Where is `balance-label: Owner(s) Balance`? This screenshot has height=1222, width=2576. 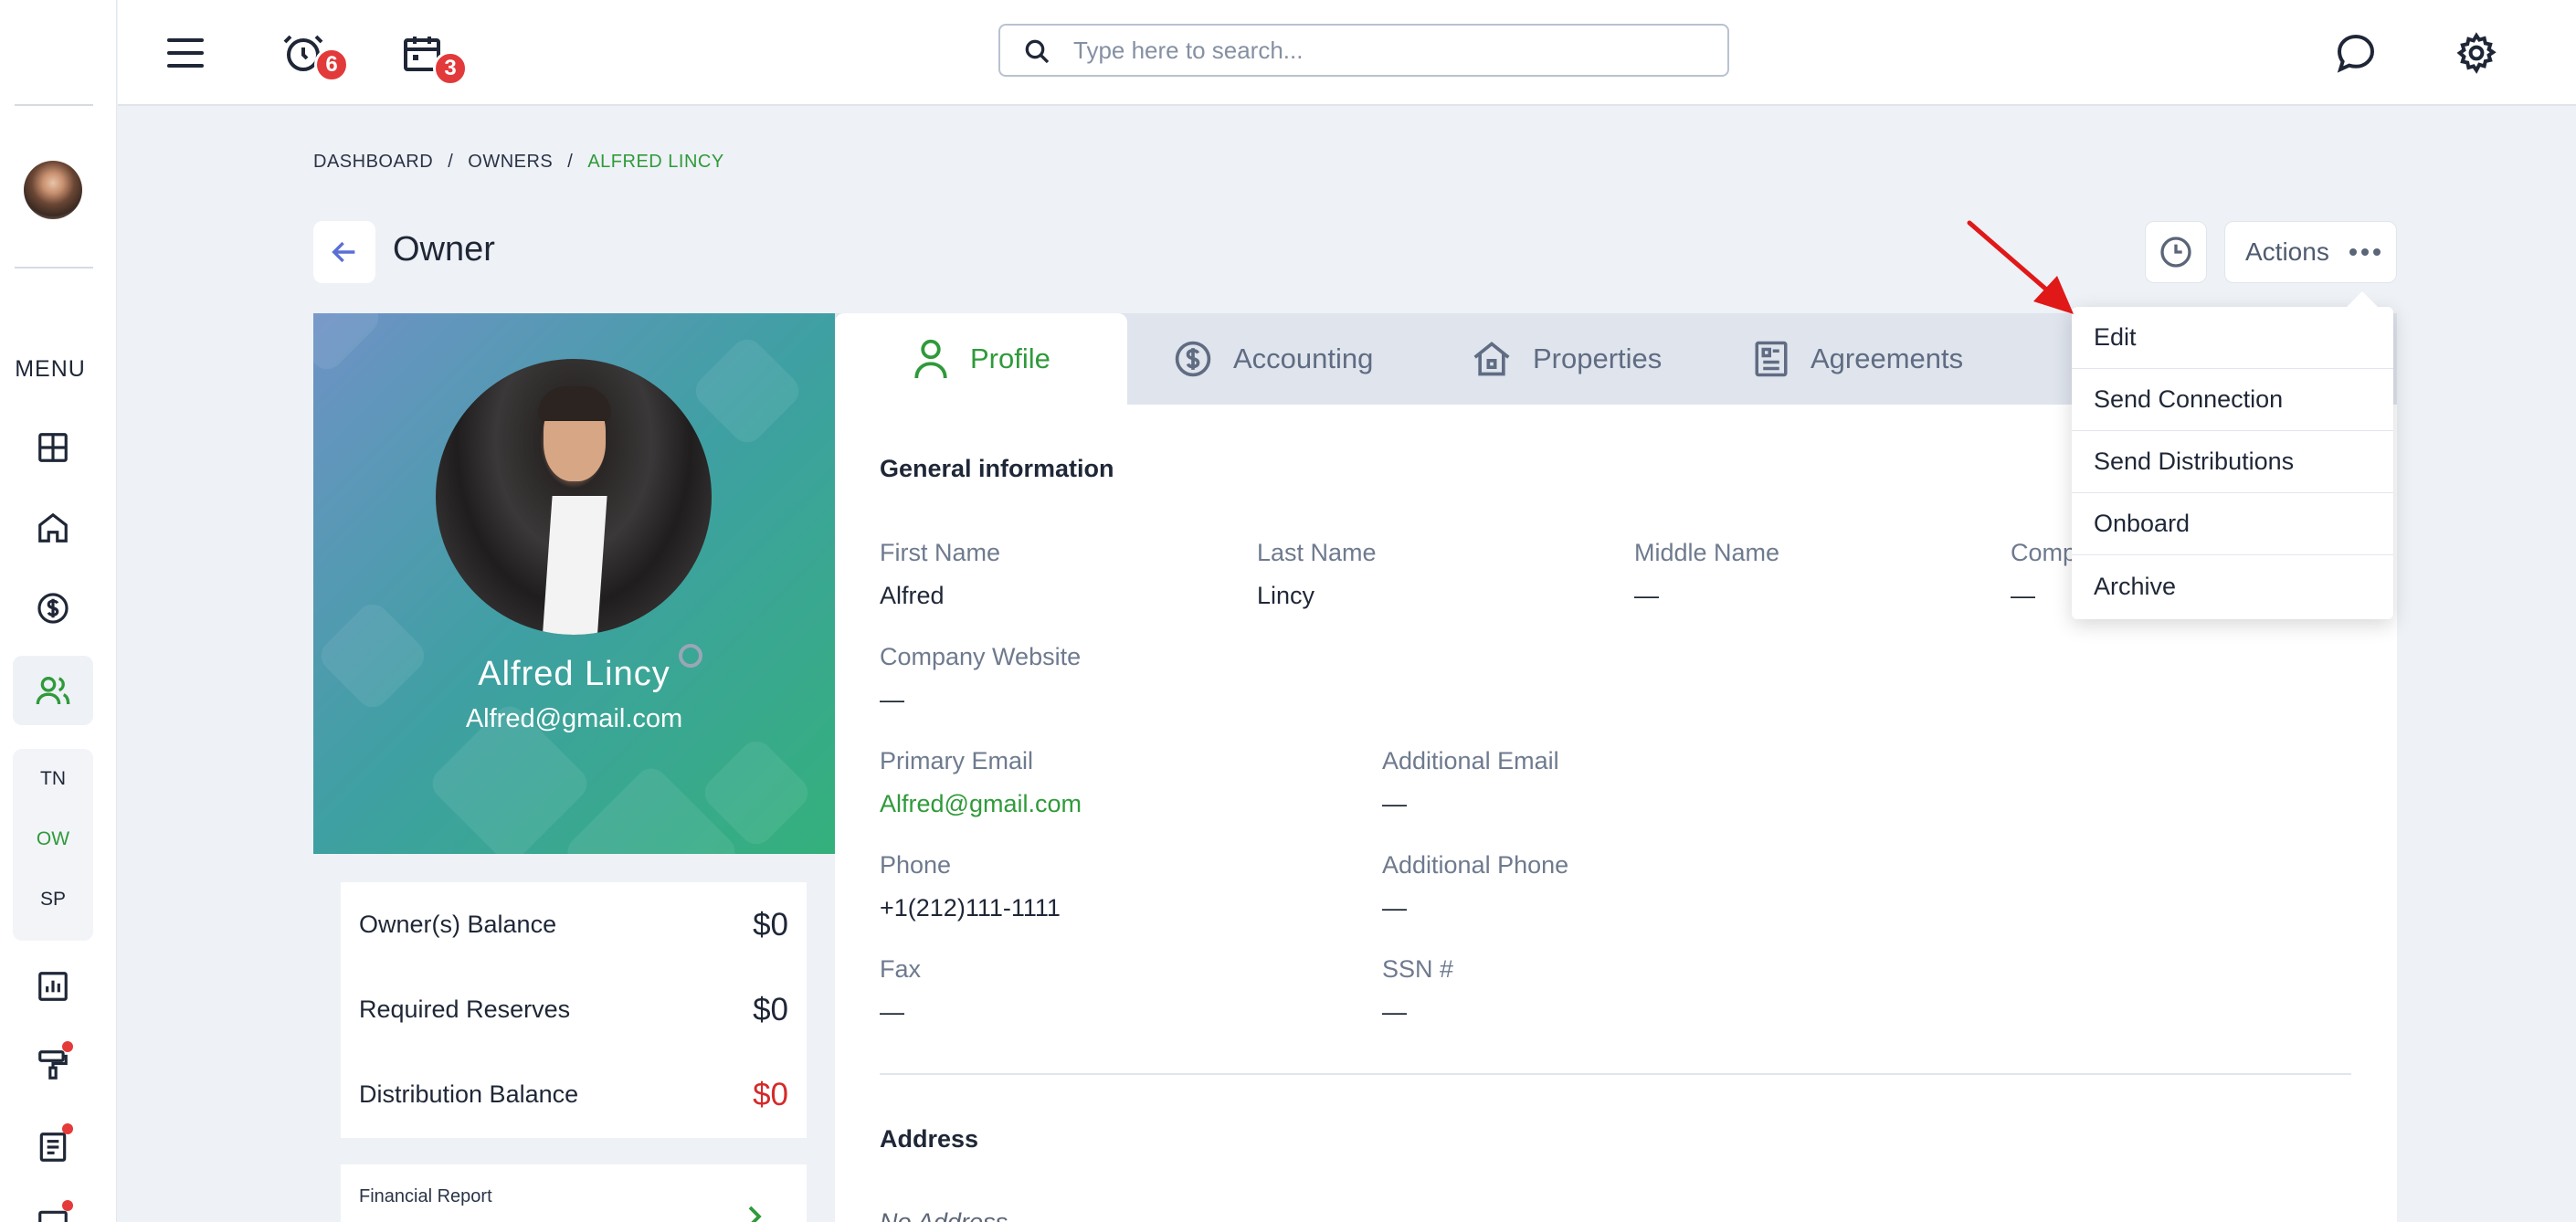 balance-label: Owner(s) Balance is located at coordinates (458, 924).